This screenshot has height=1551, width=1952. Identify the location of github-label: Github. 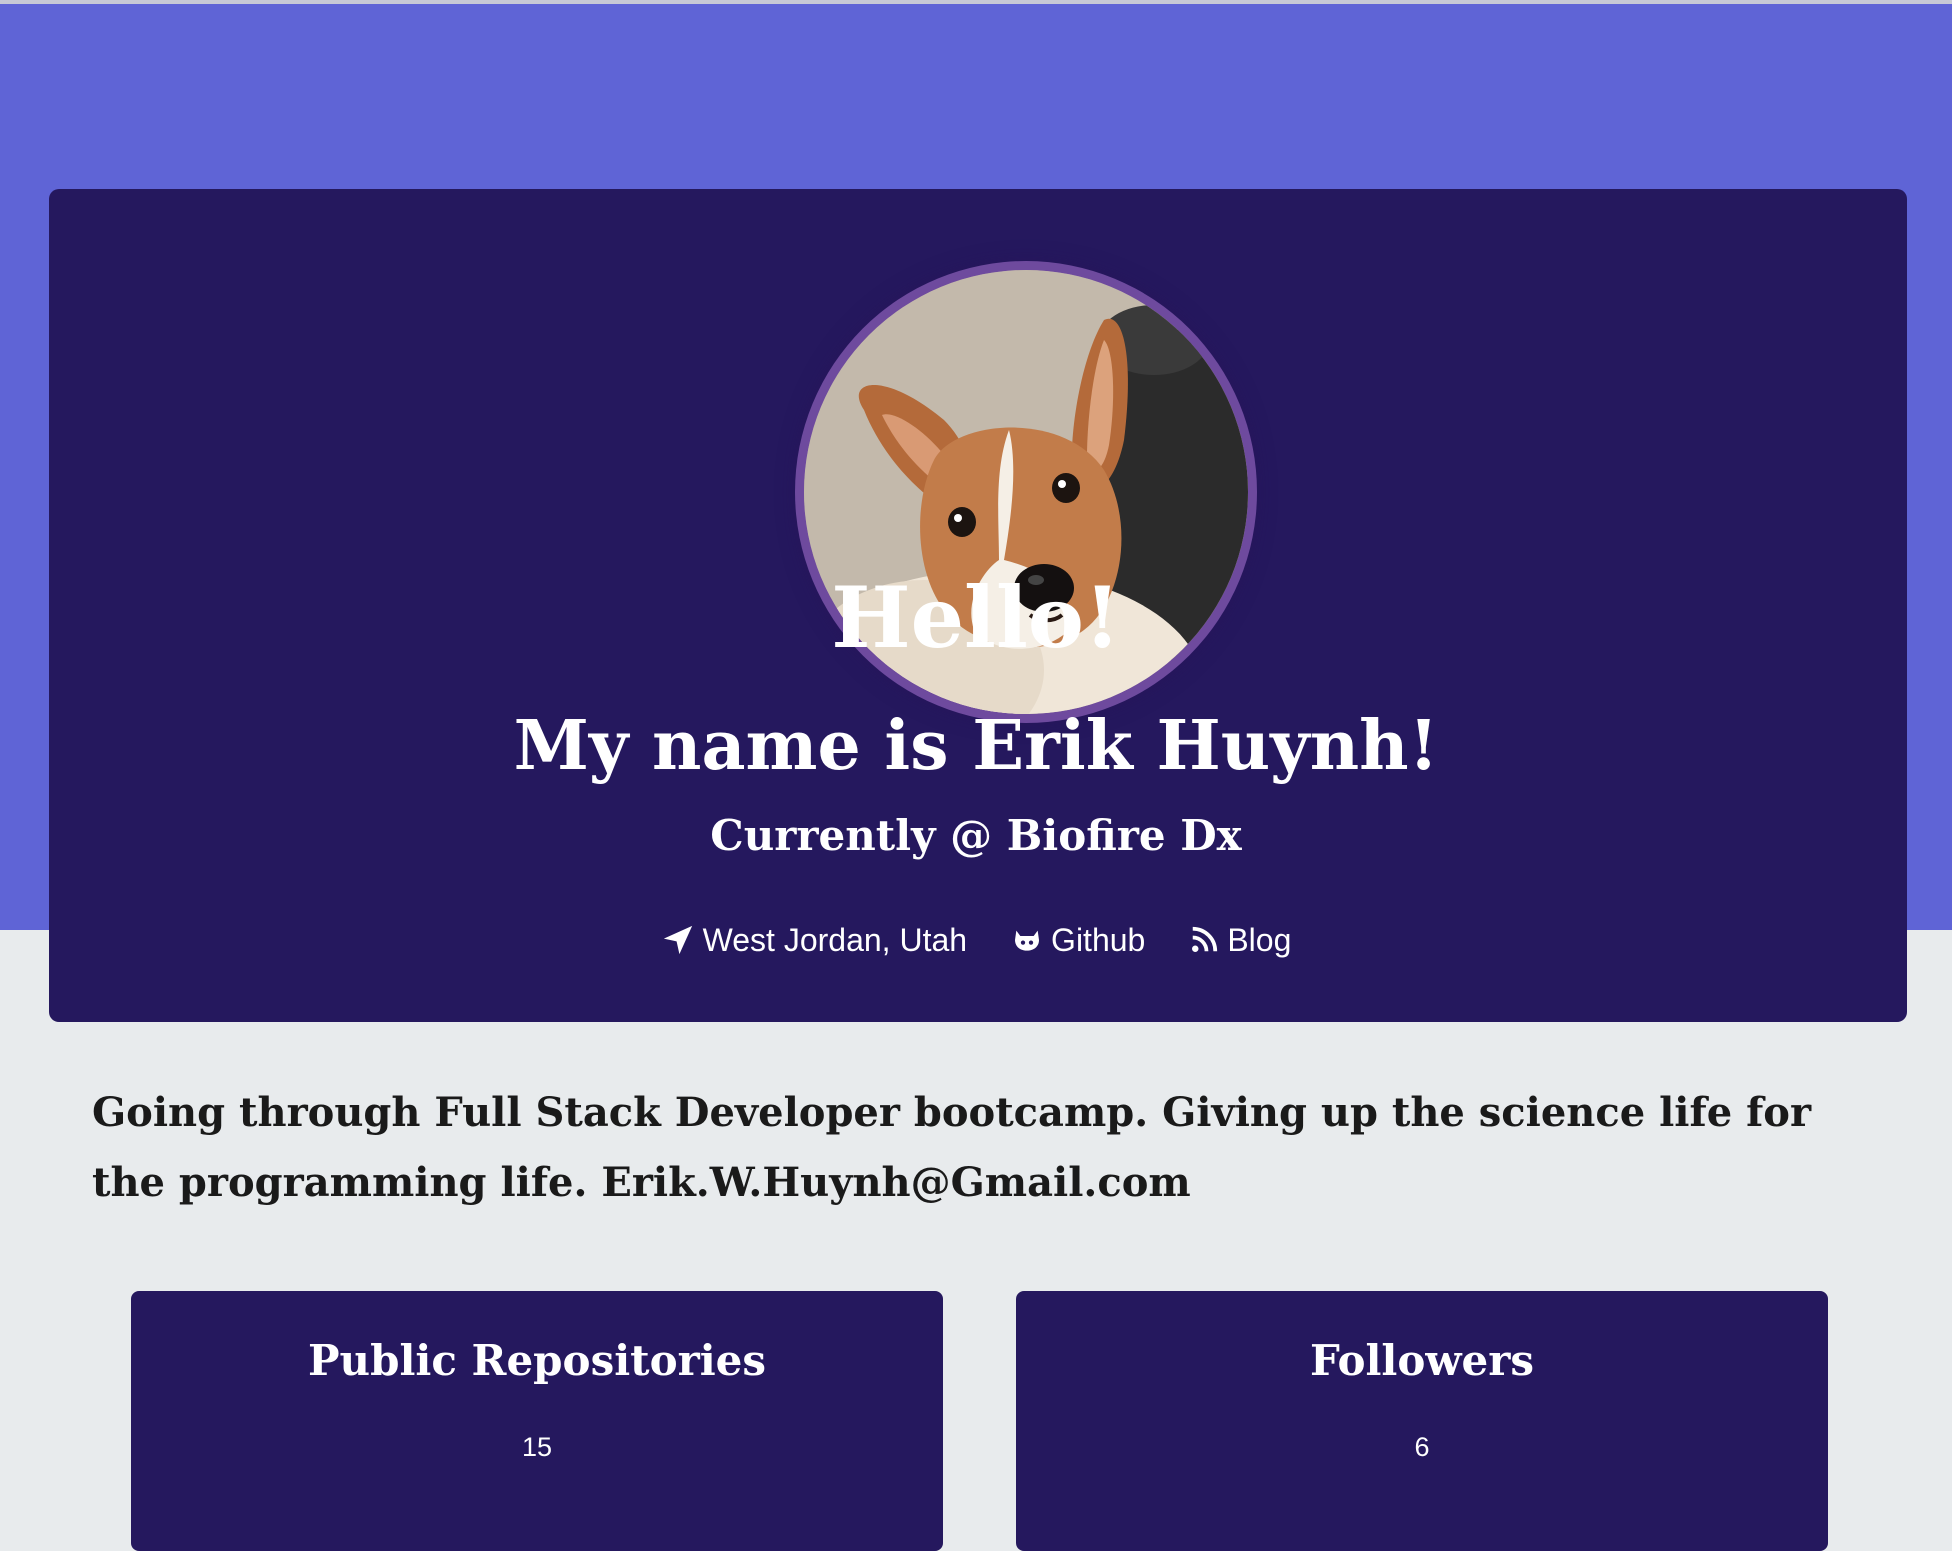
(1098, 940).